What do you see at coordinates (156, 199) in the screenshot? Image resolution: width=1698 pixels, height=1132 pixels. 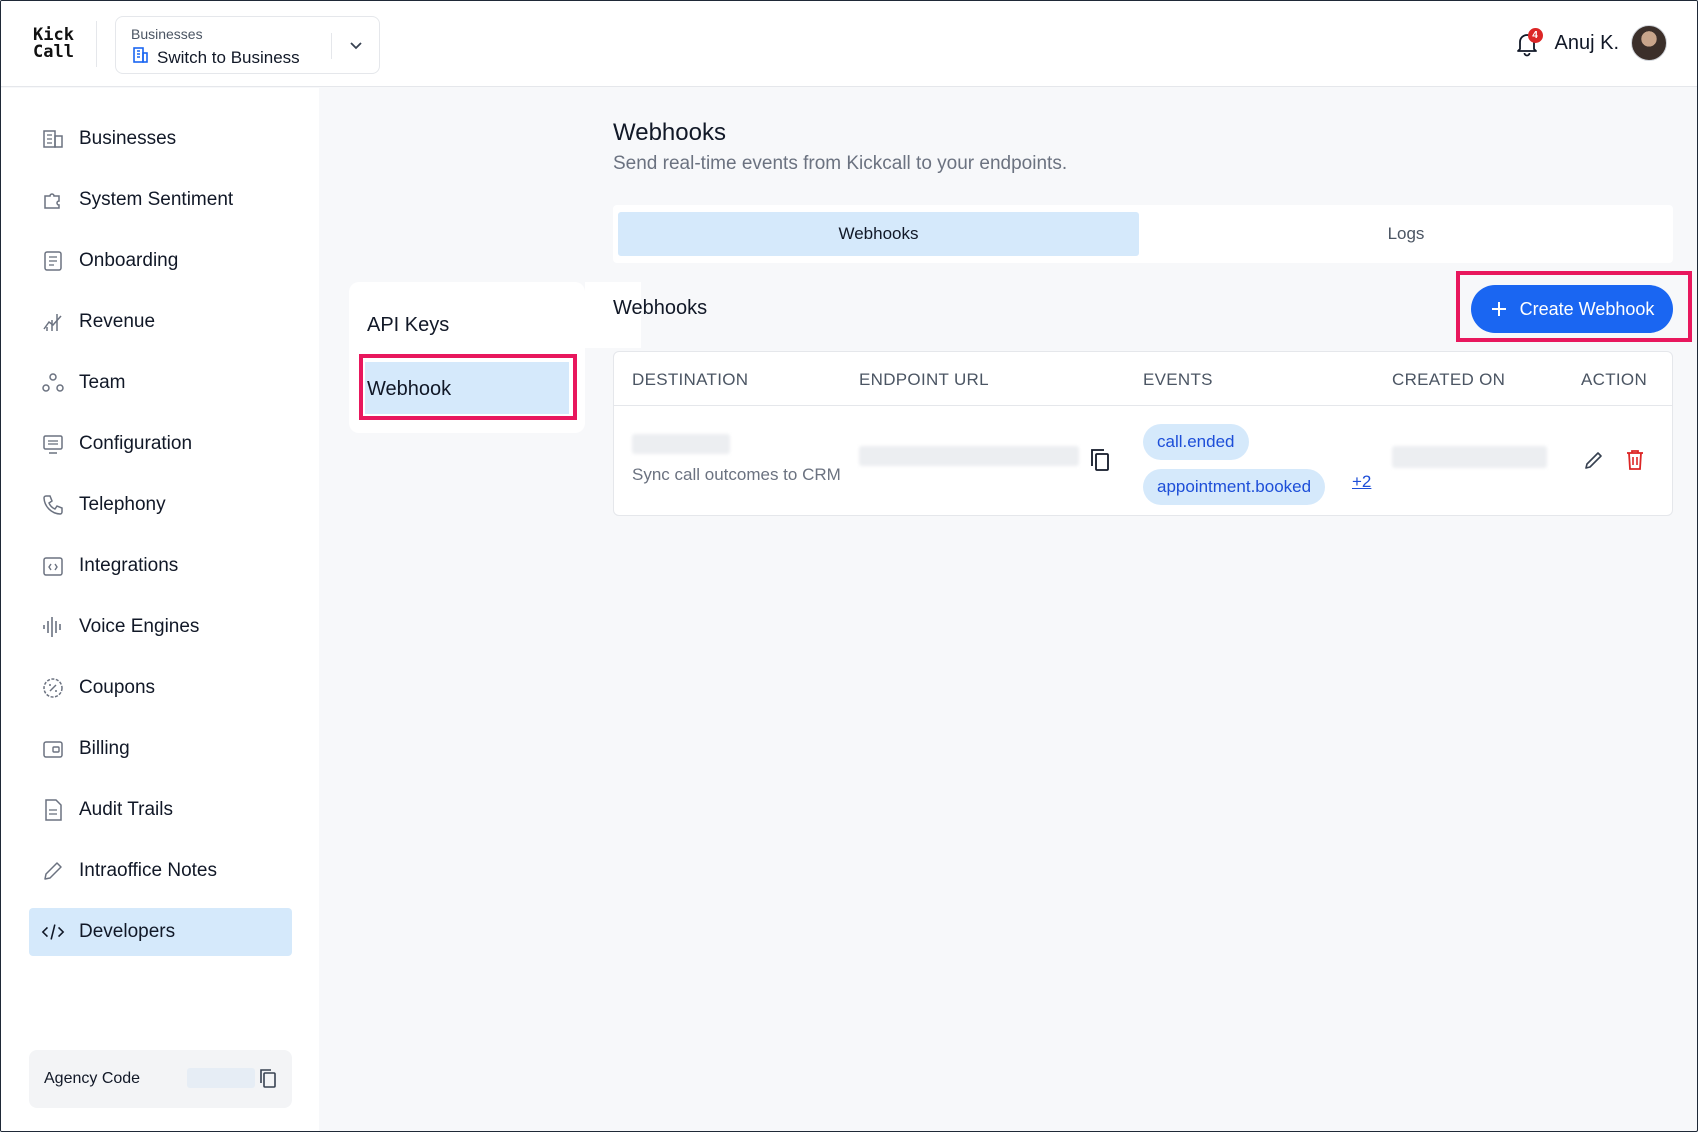 I see `sidebar-item-label: System Sentiment` at bounding box center [156, 199].